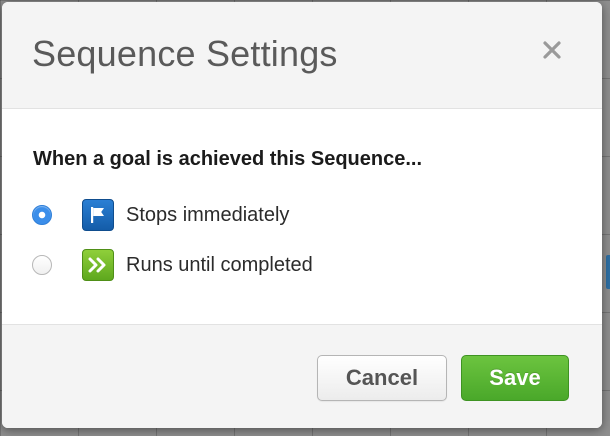 The image size is (610, 436). What do you see at coordinates (208, 215) in the screenshot?
I see `option-label: Stops immediately` at bounding box center [208, 215].